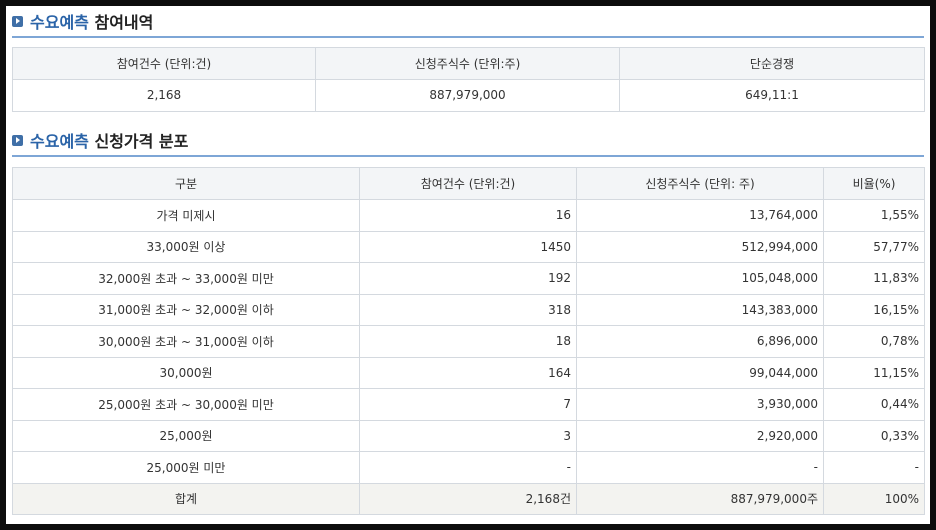 This screenshot has height=530, width=936. I want to click on price-range: 30,000원, so click(186, 372).